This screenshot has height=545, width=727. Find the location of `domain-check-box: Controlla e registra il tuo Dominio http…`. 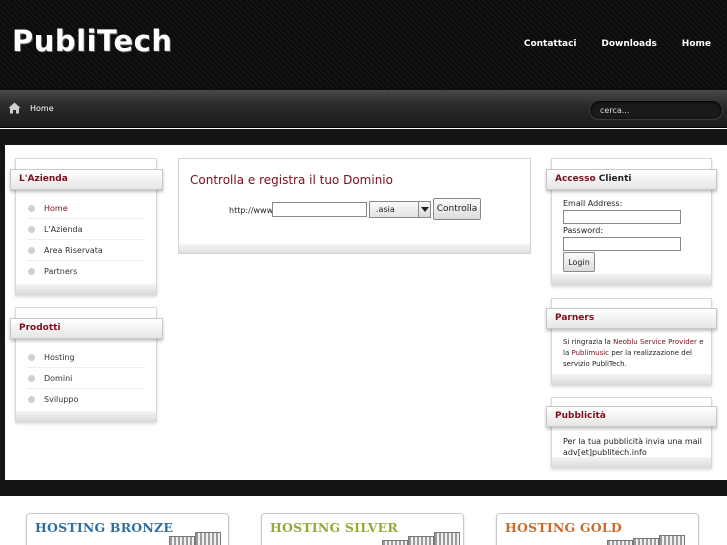

domain-check-box: Controlla e registra il tuo Dominio http… is located at coordinates (354, 206).